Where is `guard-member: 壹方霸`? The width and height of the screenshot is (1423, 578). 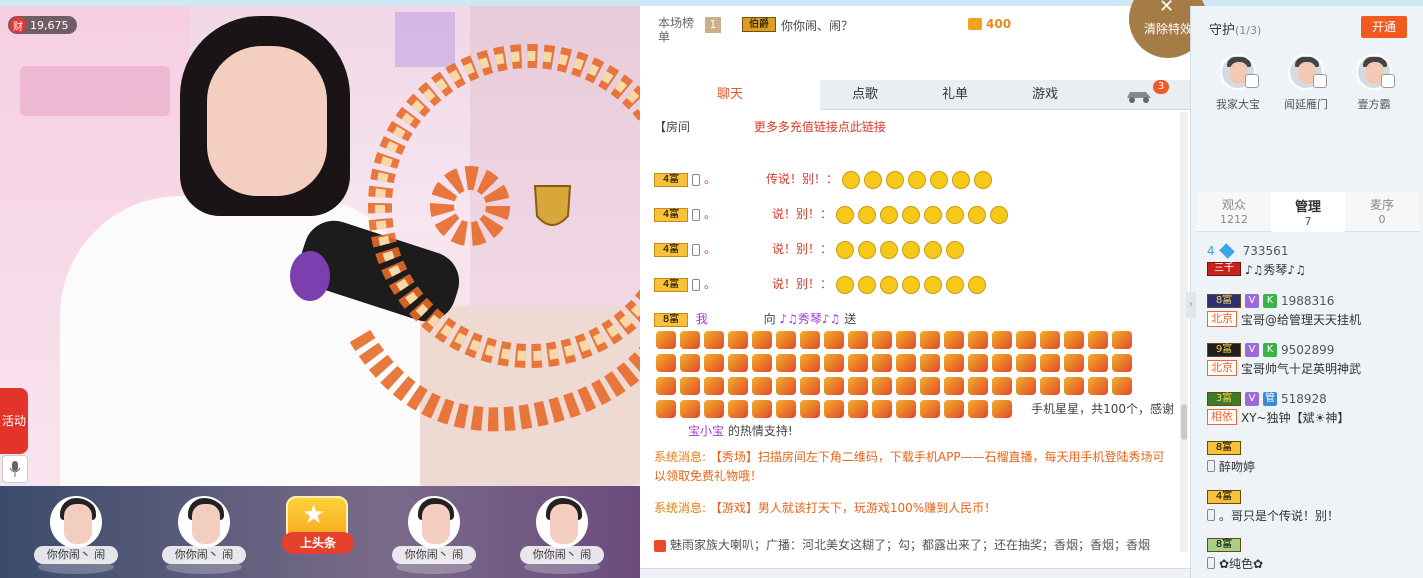
guard-member: 壹方霸 is located at coordinates (1374, 84).